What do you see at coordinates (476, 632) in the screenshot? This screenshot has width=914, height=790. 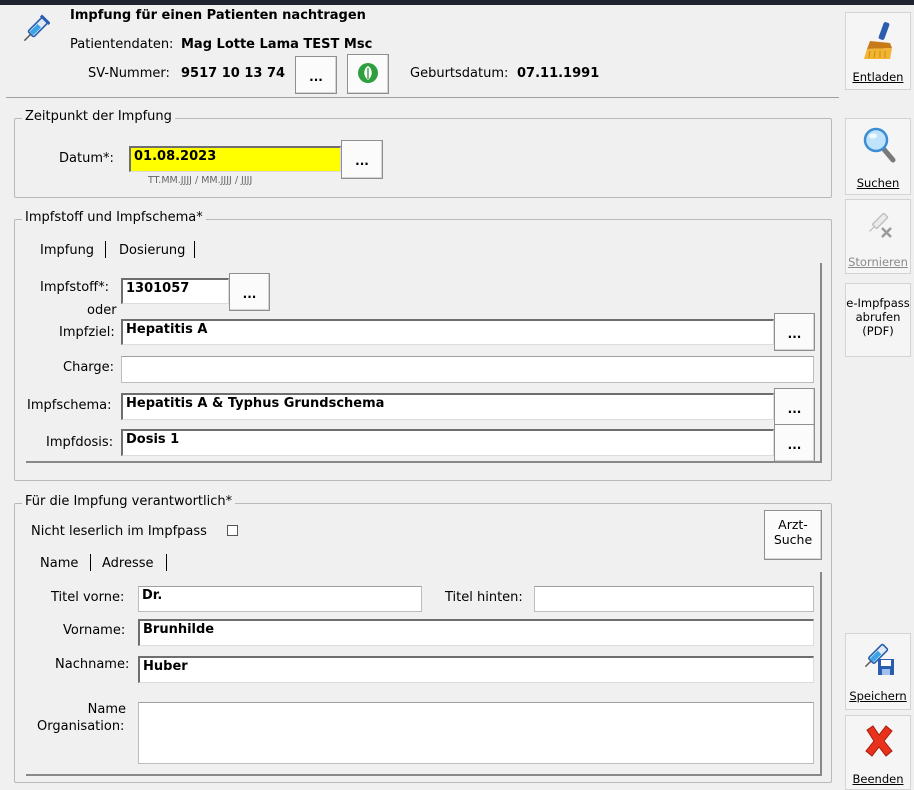 I see `vorname-input: Brunhilde` at bounding box center [476, 632].